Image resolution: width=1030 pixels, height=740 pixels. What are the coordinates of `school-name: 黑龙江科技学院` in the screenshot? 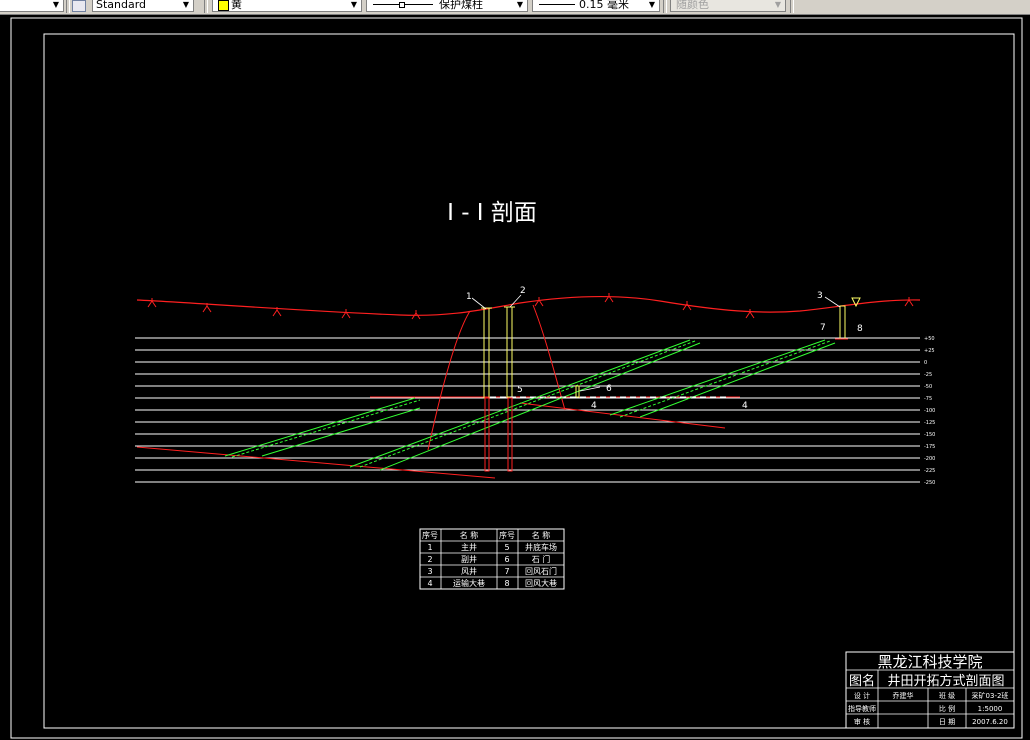 It's located at (929, 662).